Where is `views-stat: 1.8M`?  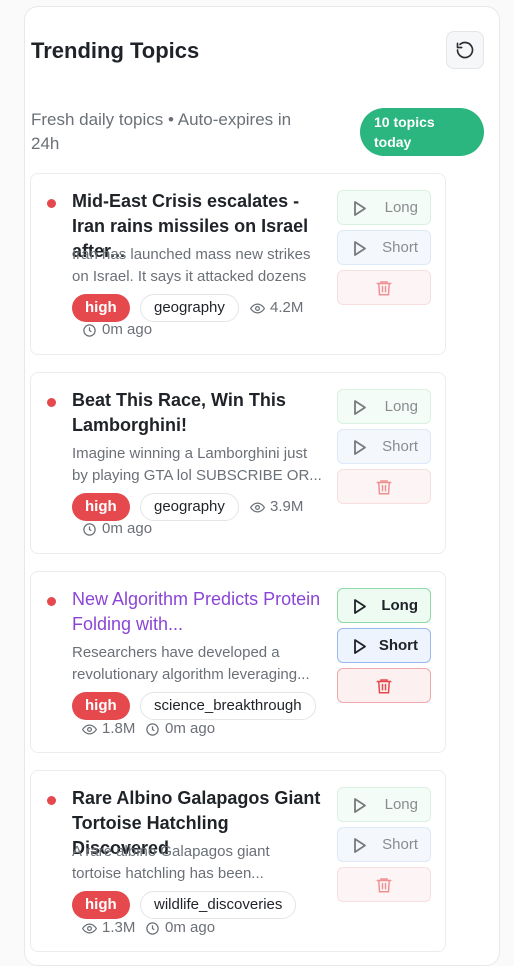
views-stat: 1.8M is located at coordinates (108, 729).